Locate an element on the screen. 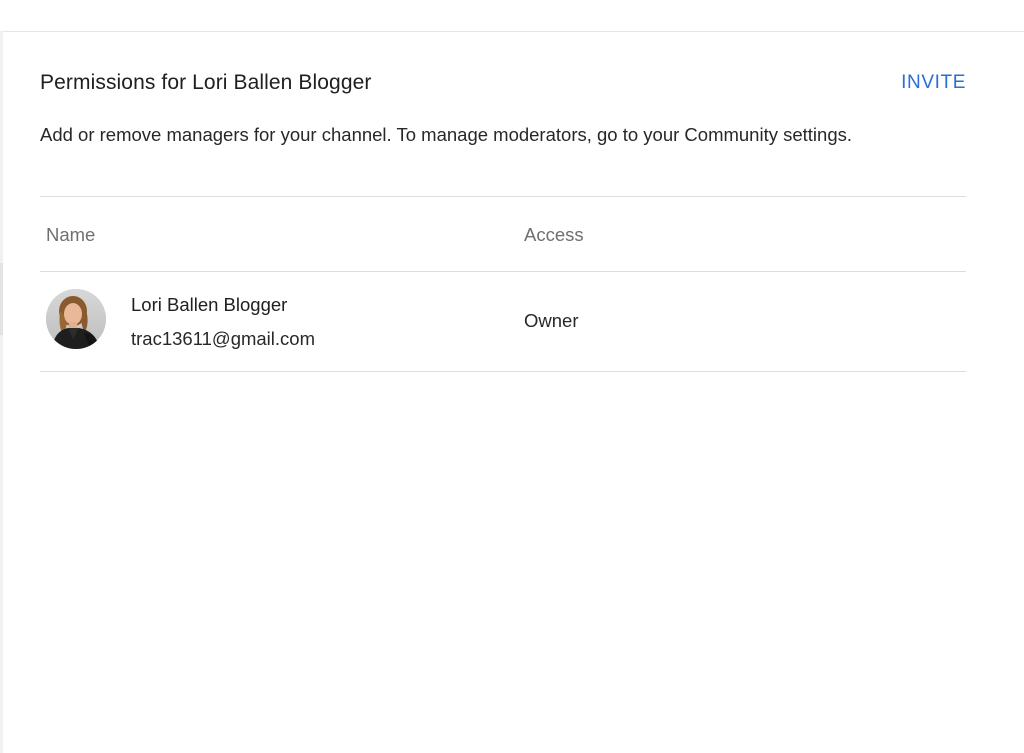 The image size is (1024, 753). divider-bottom is located at coordinates (503, 371).